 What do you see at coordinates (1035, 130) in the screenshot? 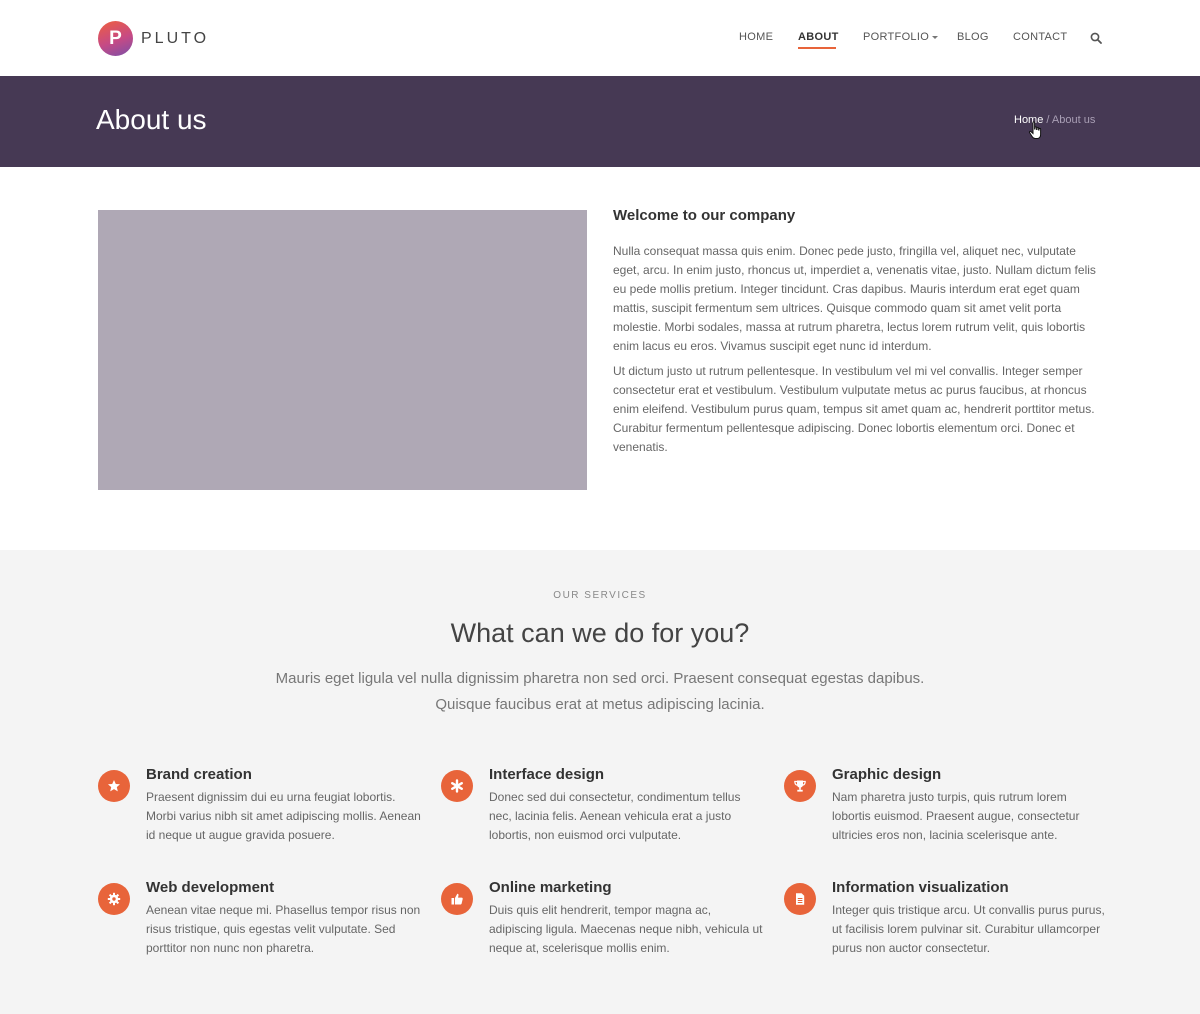
I see `hand-cursor-icon` at bounding box center [1035, 130].